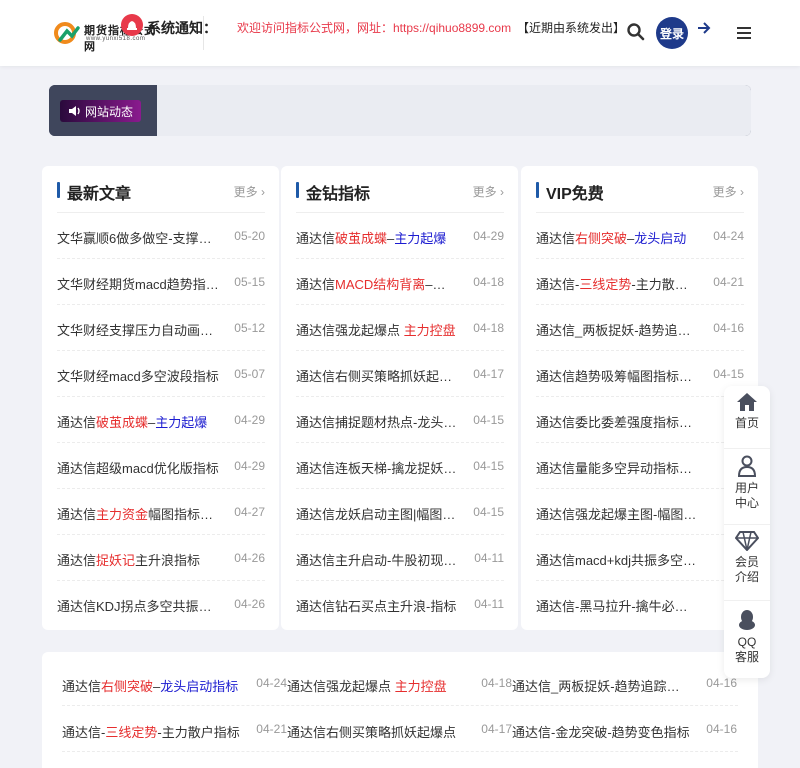 The width and height of the screenshot is (800, 768). I want to click on article-title: 通达信捕捉题材热点-龙头指标, so click(377, 421).